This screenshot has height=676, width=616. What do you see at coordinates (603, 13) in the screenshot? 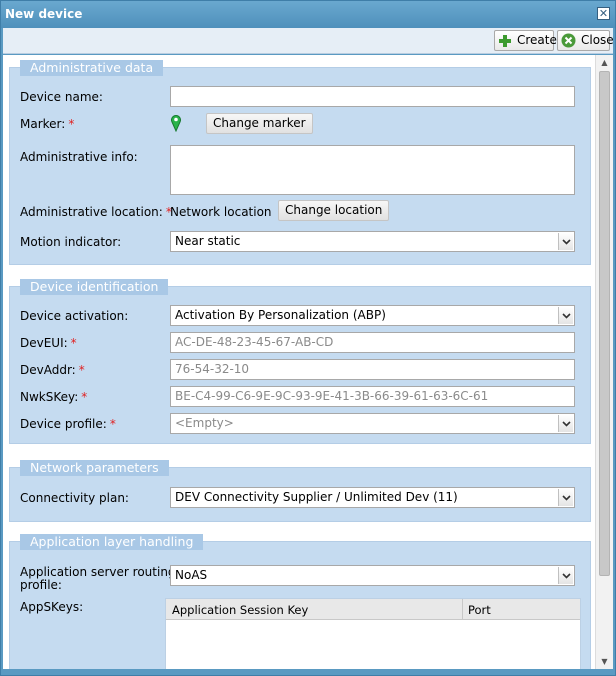
I see `window-close-icon: ✕` at bounding box center [603, 13].